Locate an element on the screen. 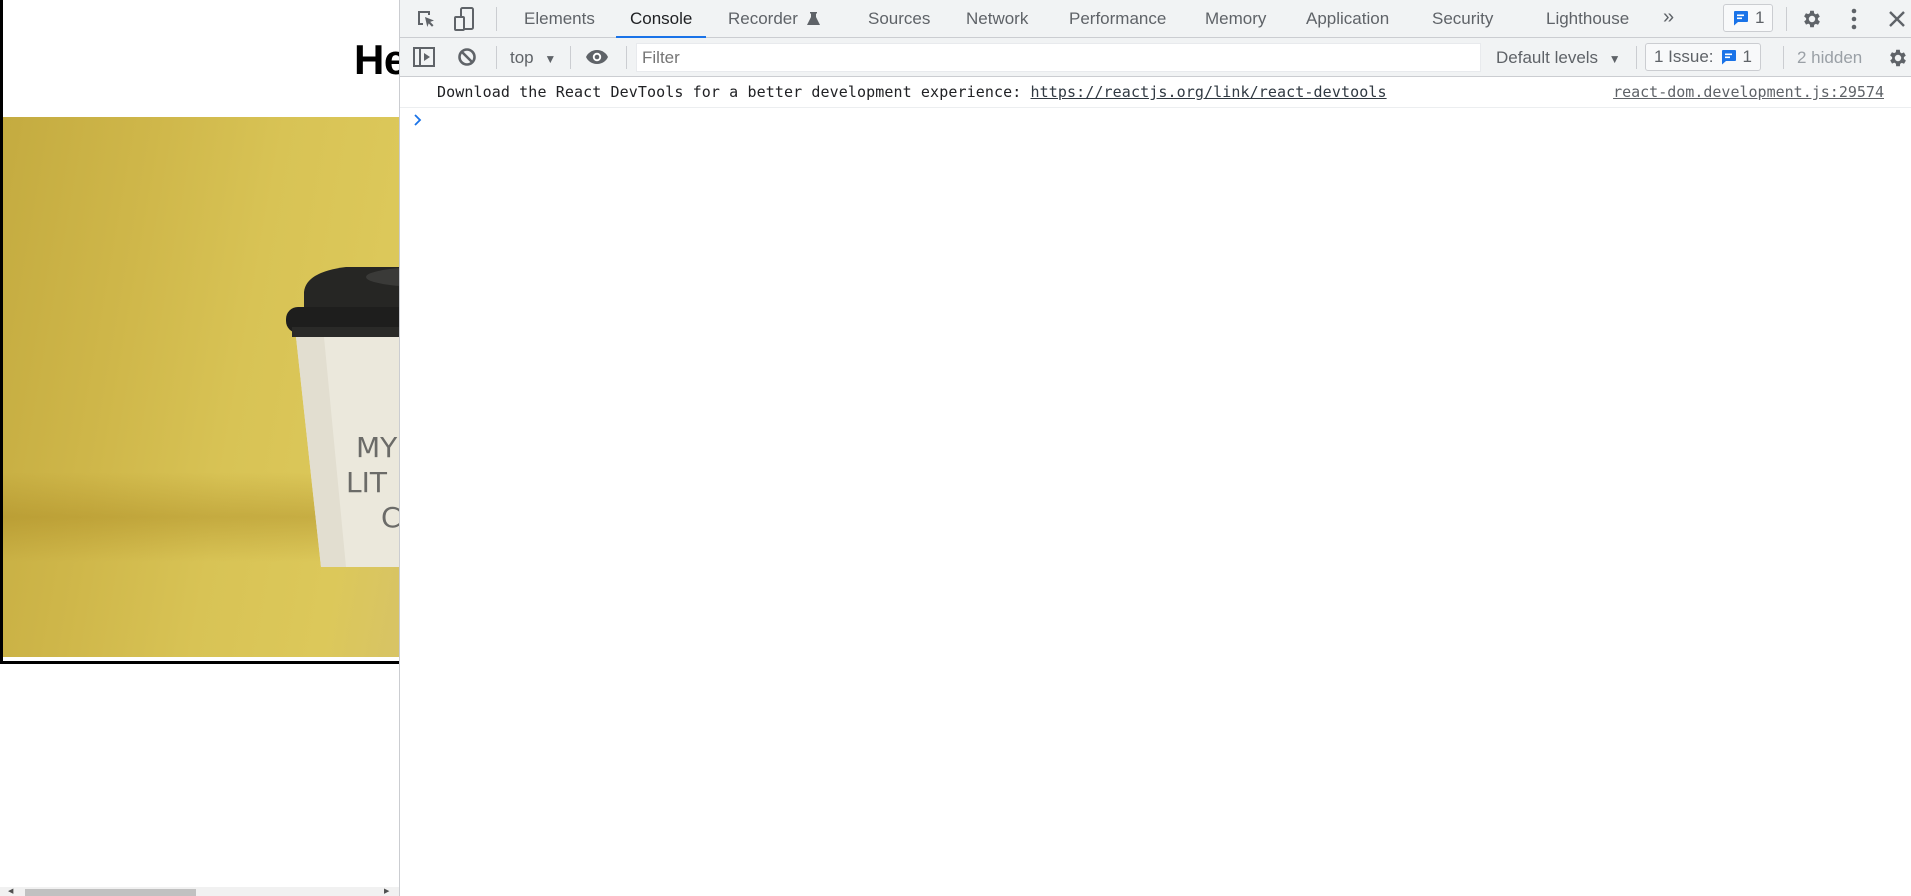  issues-badge-button: 1 is located at coordinates (1748, 18).